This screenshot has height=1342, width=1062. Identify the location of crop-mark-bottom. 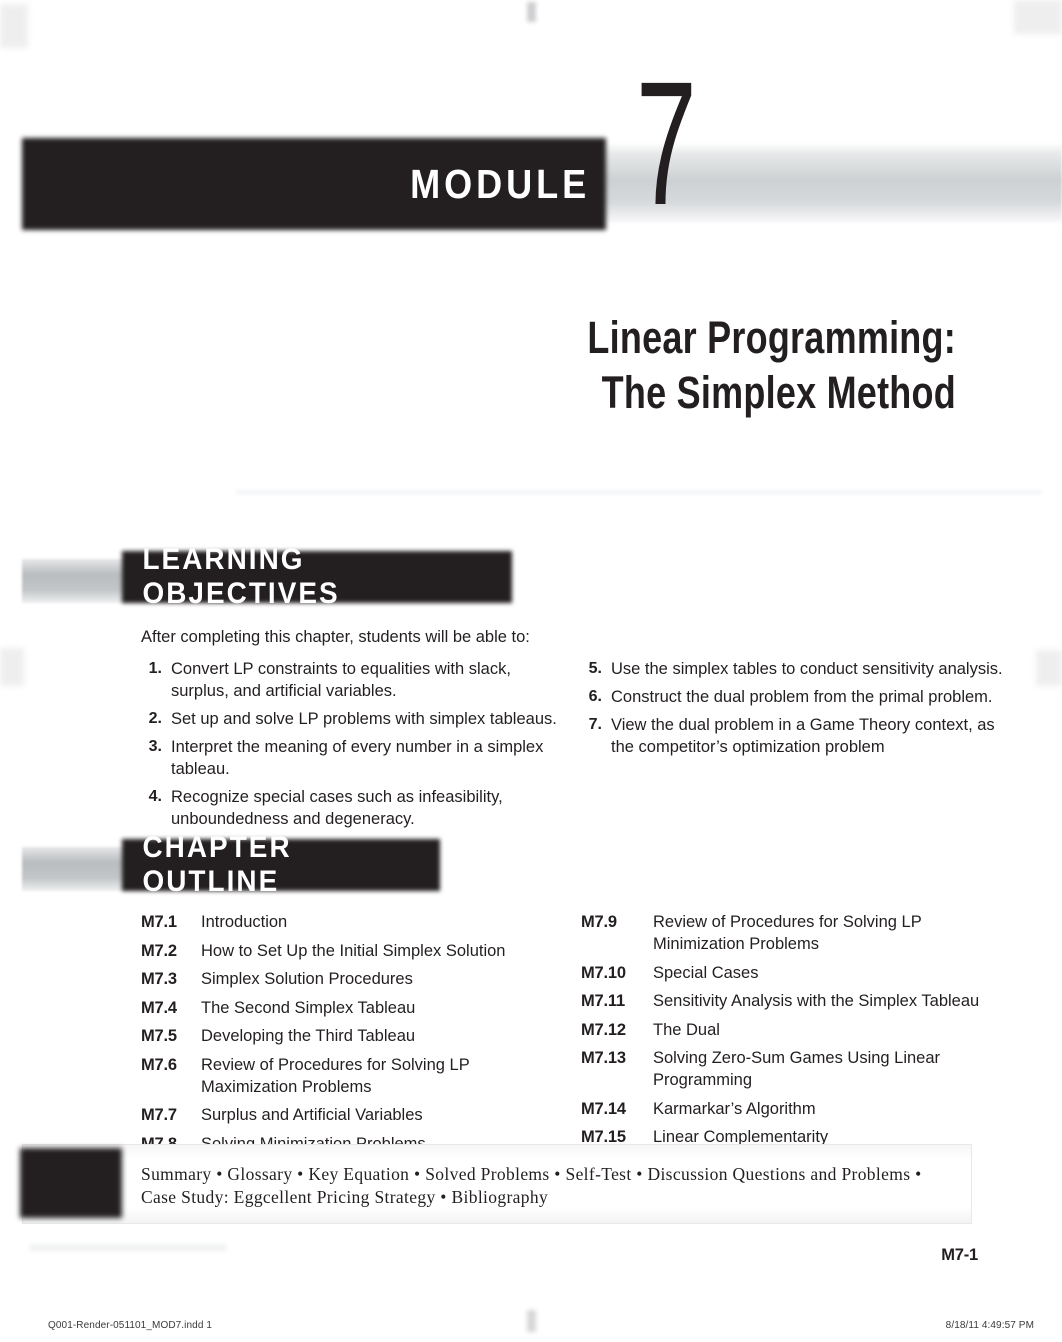
(531, 1321).